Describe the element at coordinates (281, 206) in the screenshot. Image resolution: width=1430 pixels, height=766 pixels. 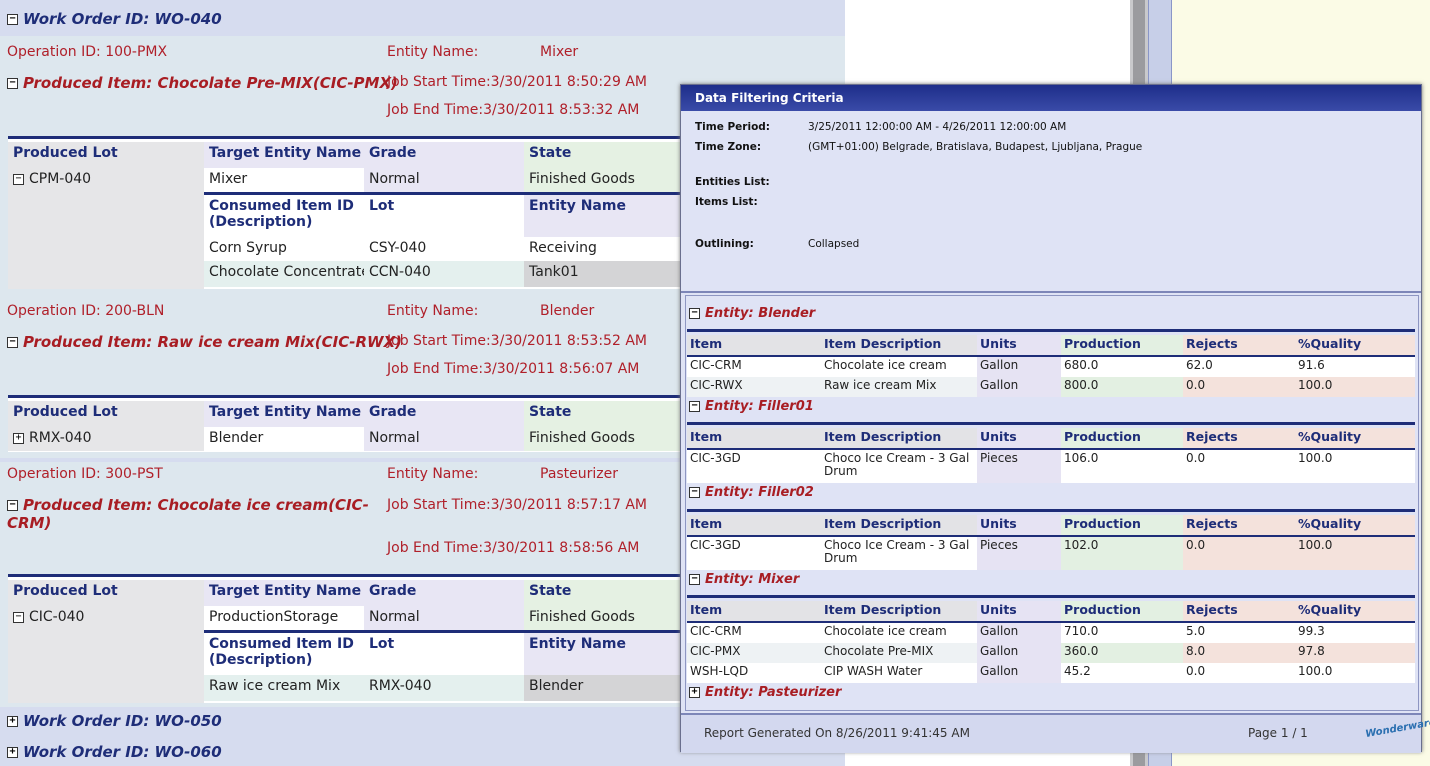
I see `consumed-header-1: Consumed Item ID` at that location.